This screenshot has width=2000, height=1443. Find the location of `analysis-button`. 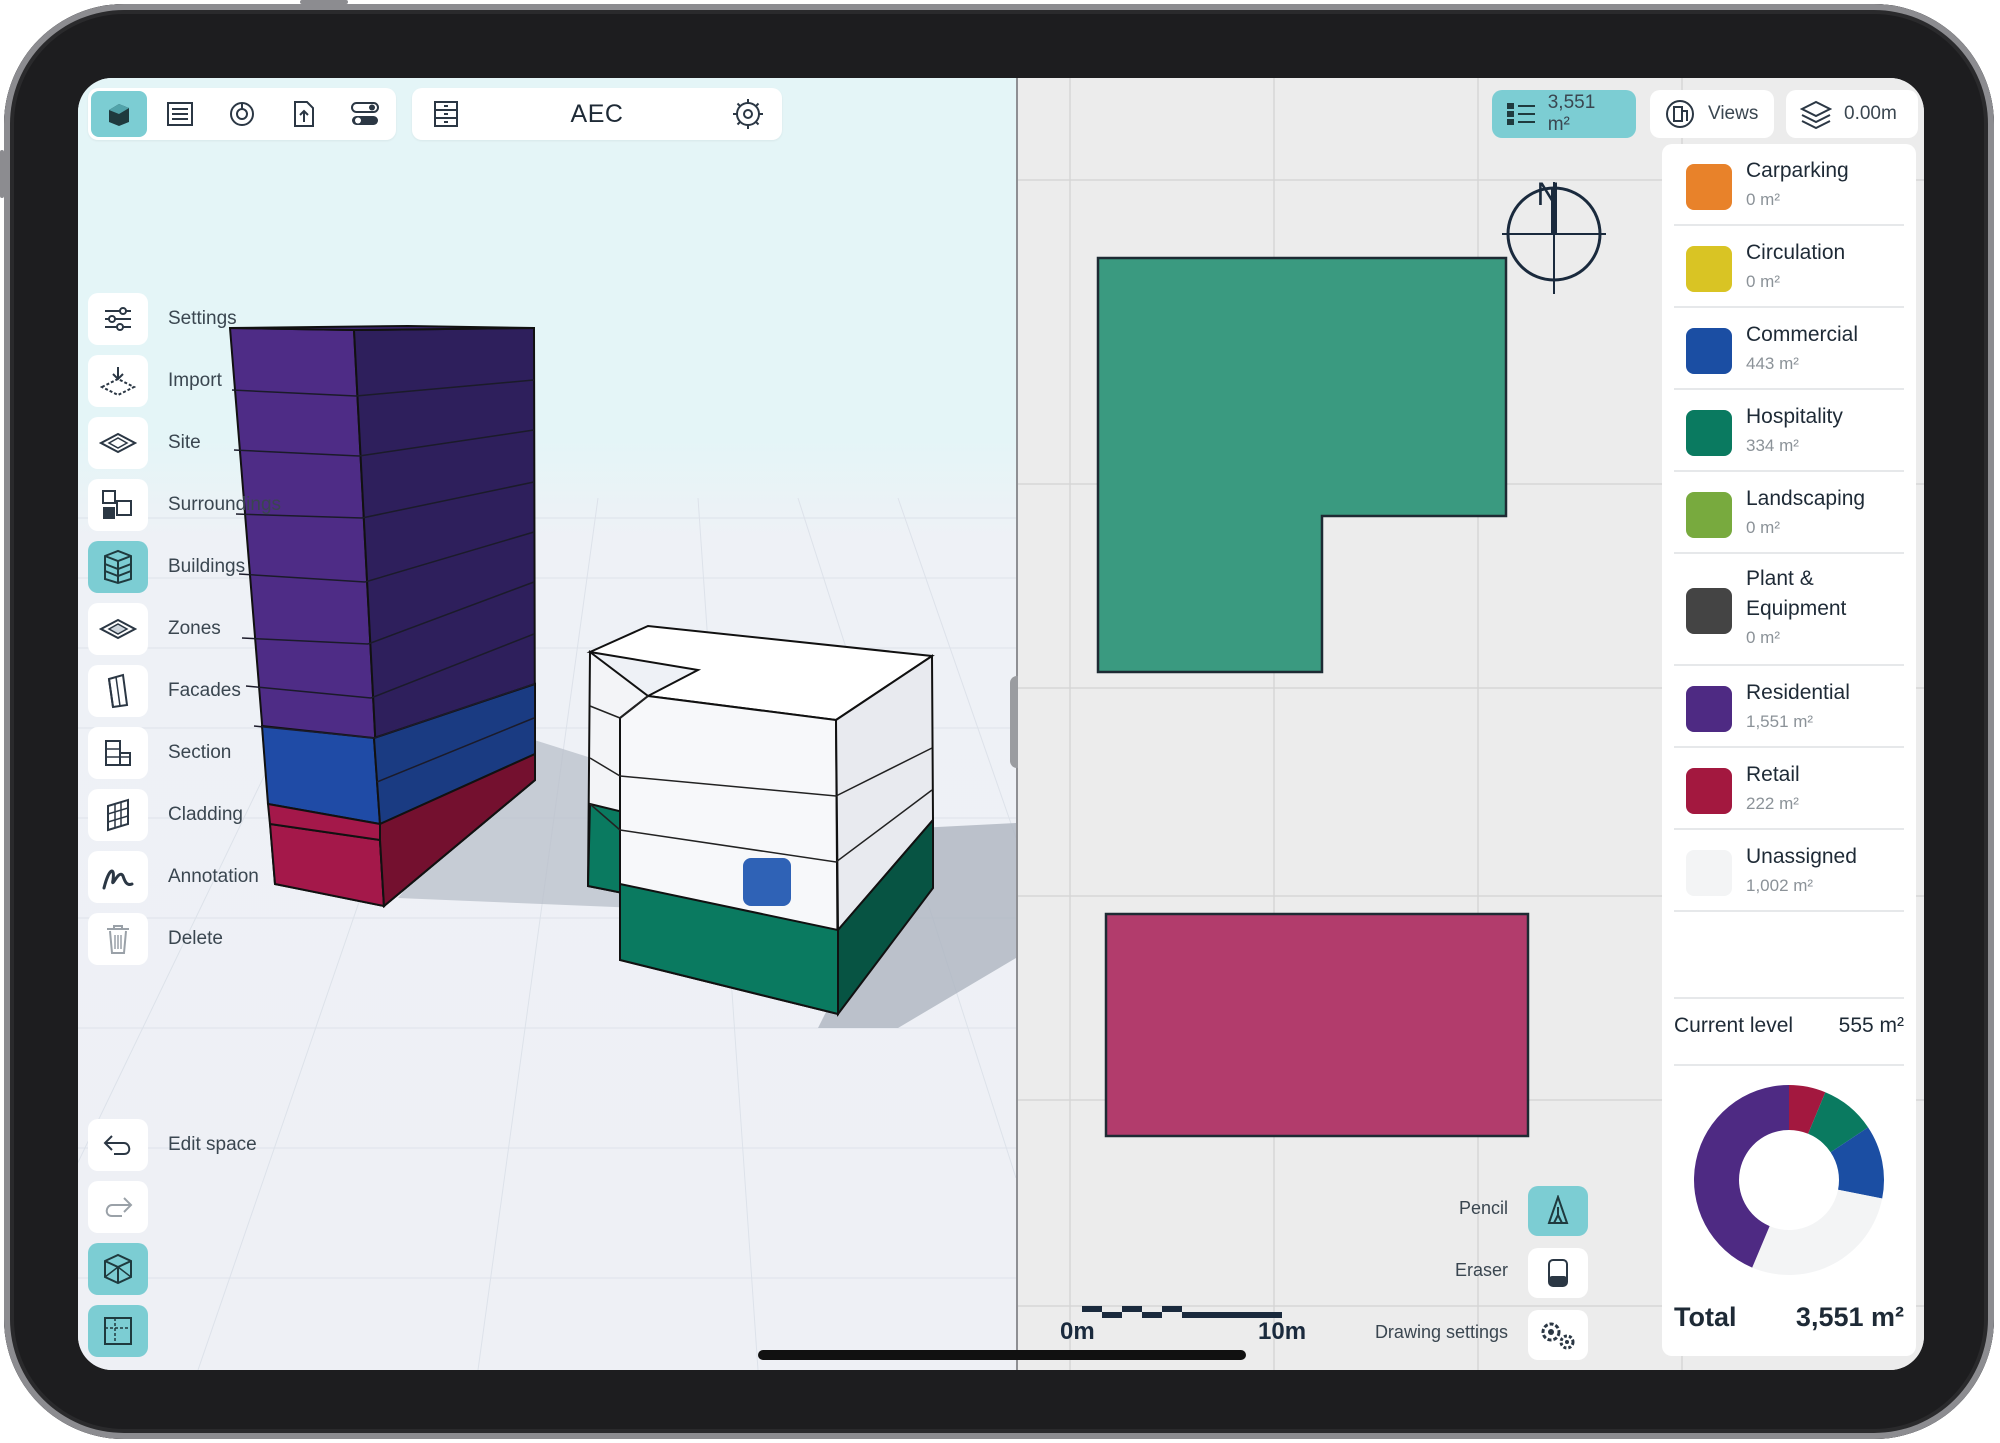

analysis-button is located at coordinates (242, 114).